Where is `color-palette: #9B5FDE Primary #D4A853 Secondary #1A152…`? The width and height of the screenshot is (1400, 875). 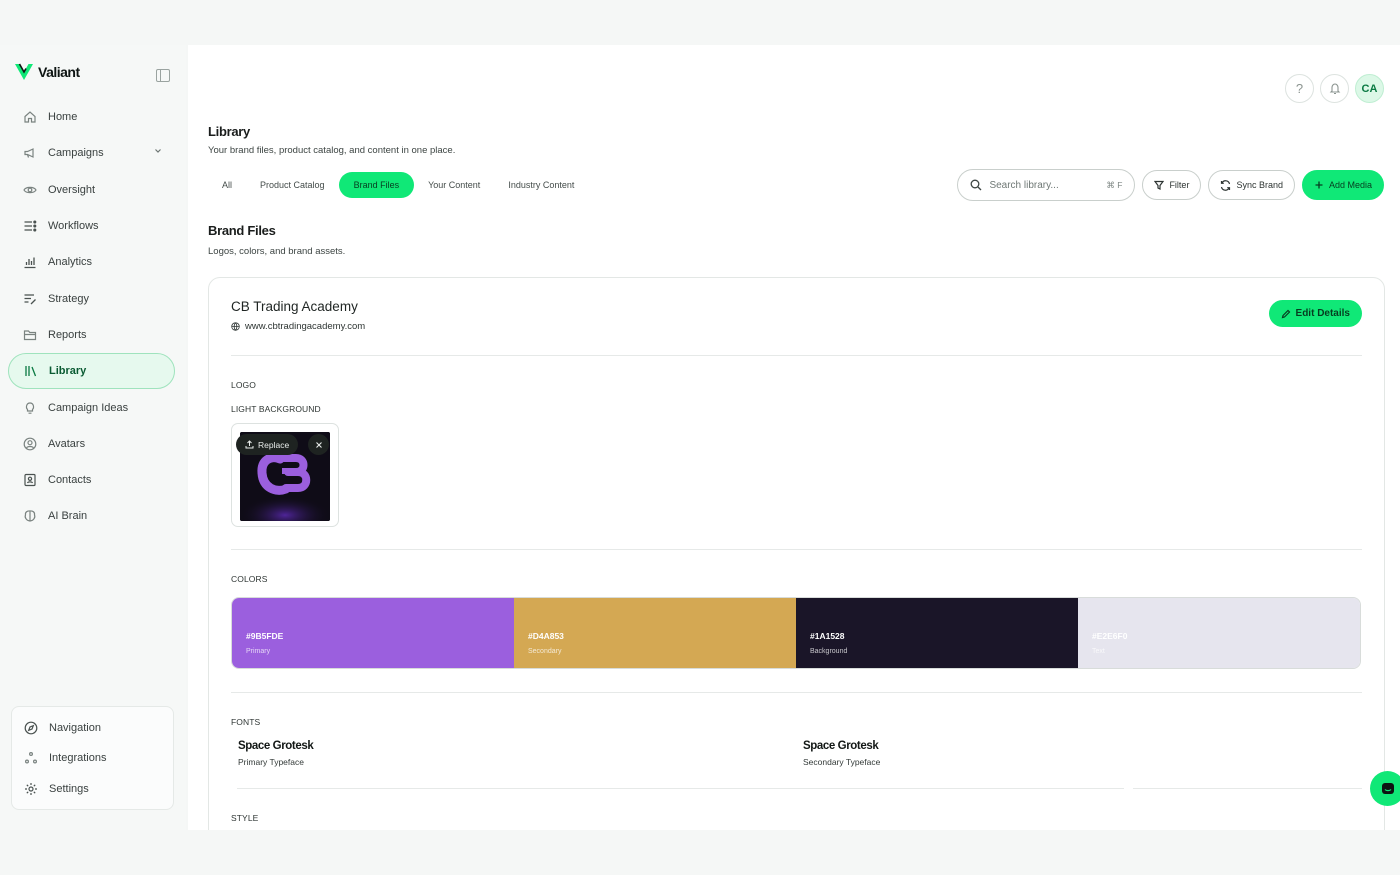
color-palette: #9B5FDE Primary #D4A853 Secondary #1A152… is located at coordinates (796, 633).